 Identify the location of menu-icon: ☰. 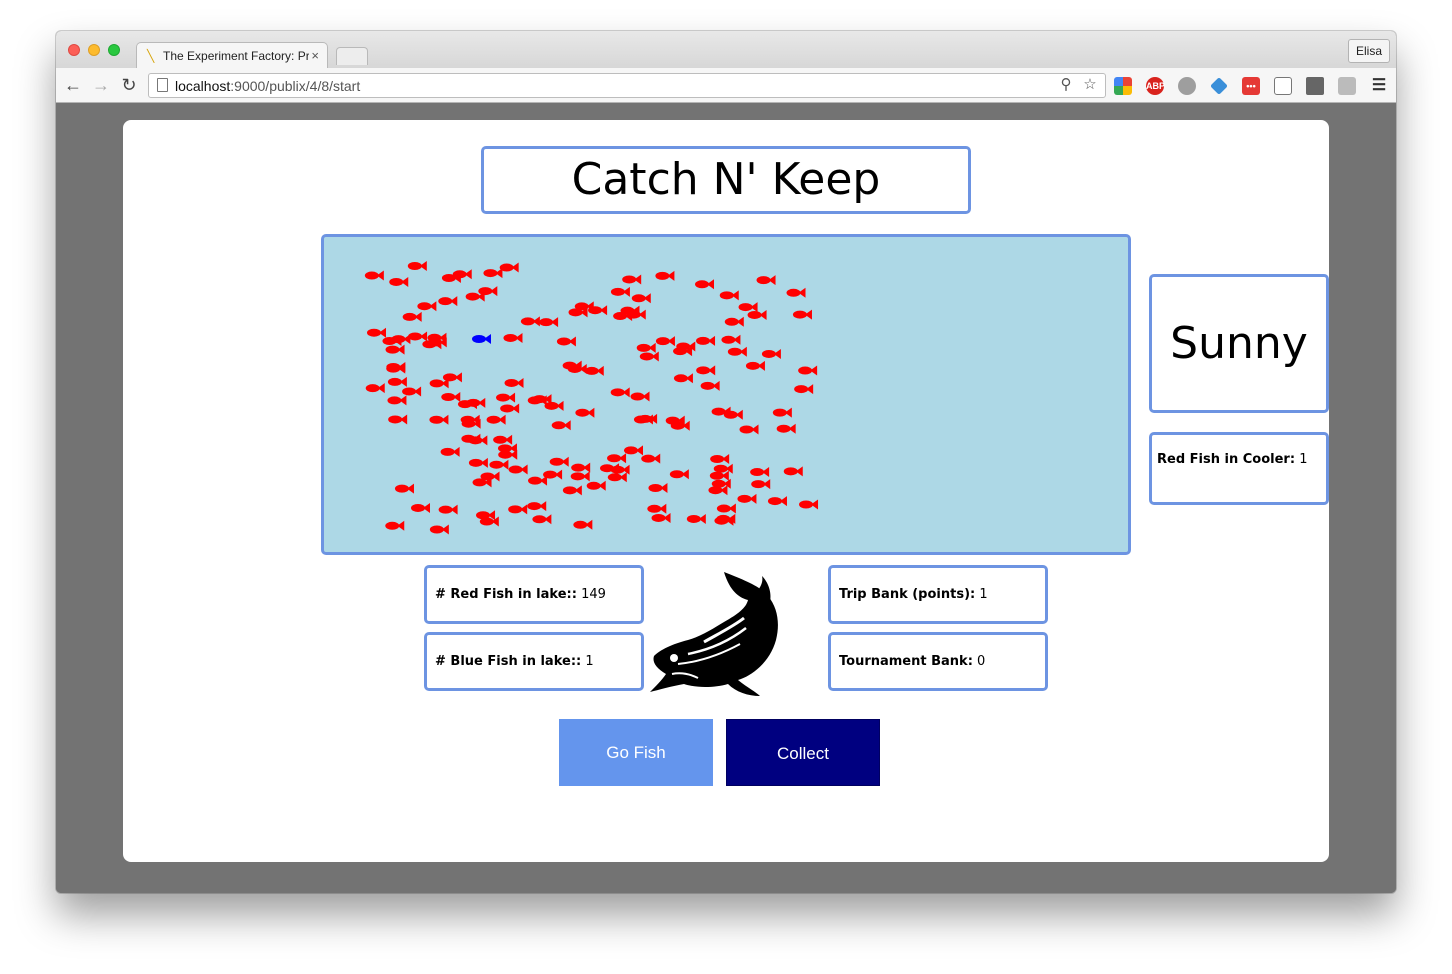
(1379, 86).